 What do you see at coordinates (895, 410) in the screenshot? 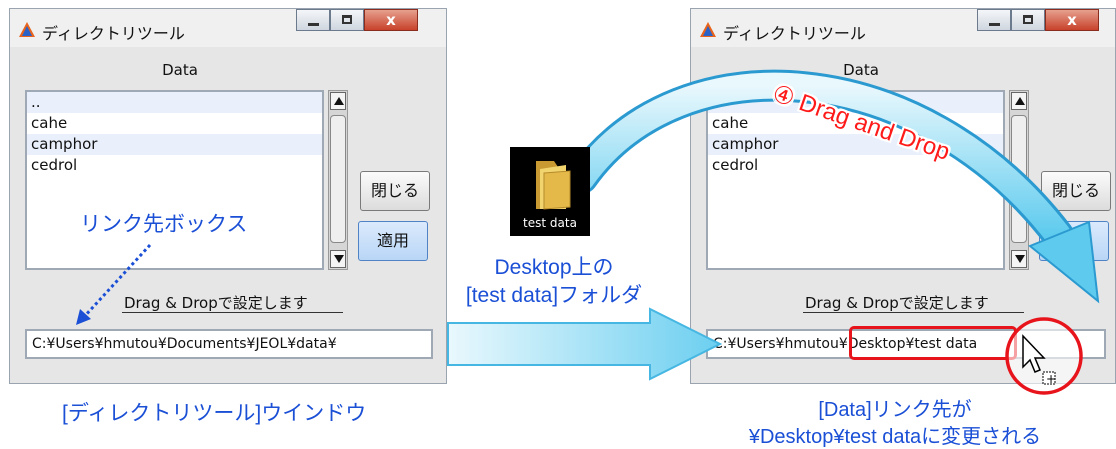
I see `right-caption-line1: [Data]リンク先が` at bounding box center [895, 410].